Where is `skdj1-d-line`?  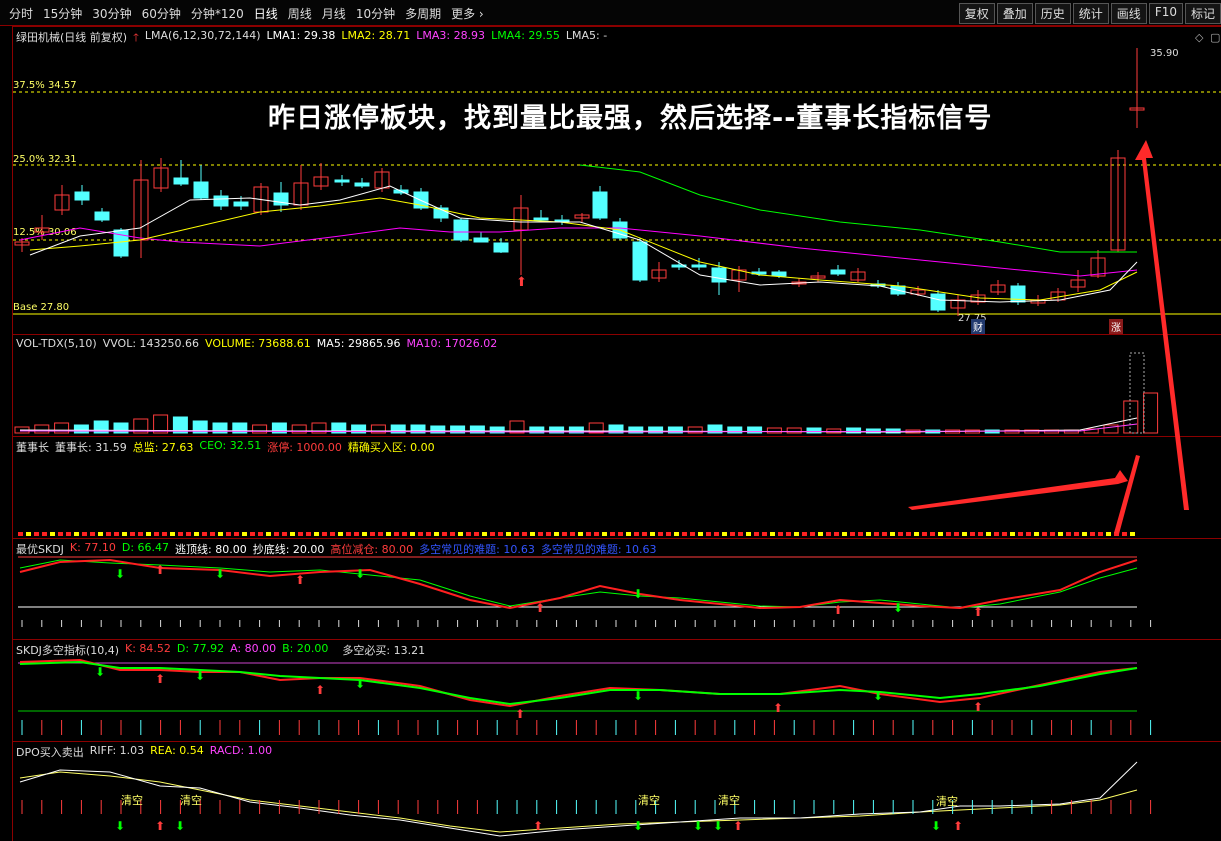
skdj1-d-line is located at coordinates (578, 584).